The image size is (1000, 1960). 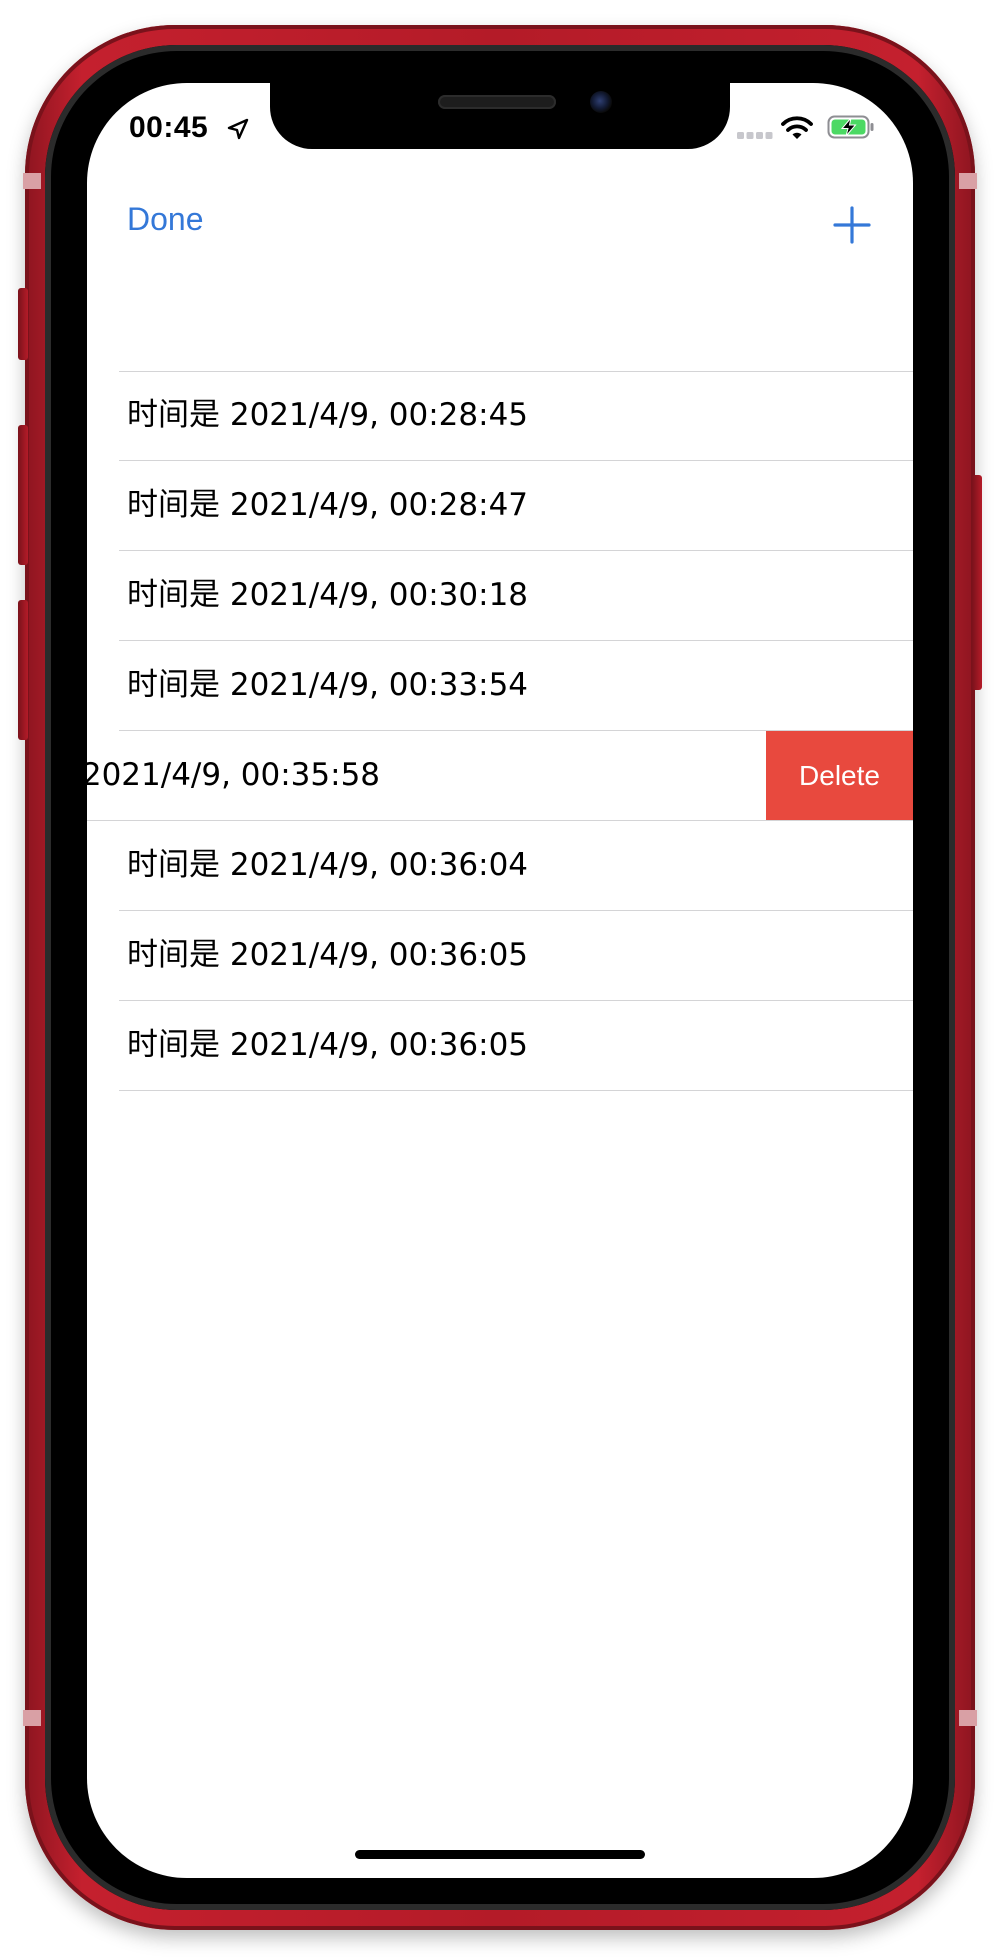 I want to click on cellular-signal-icon, so click(x=755, y=135).